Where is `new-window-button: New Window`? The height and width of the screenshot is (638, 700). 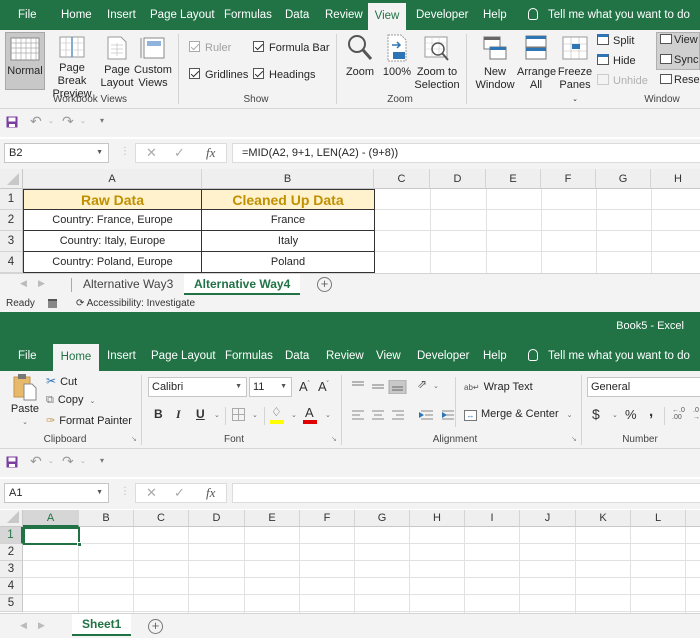
new-window-button: New Window is located at coordinates (495, 63).